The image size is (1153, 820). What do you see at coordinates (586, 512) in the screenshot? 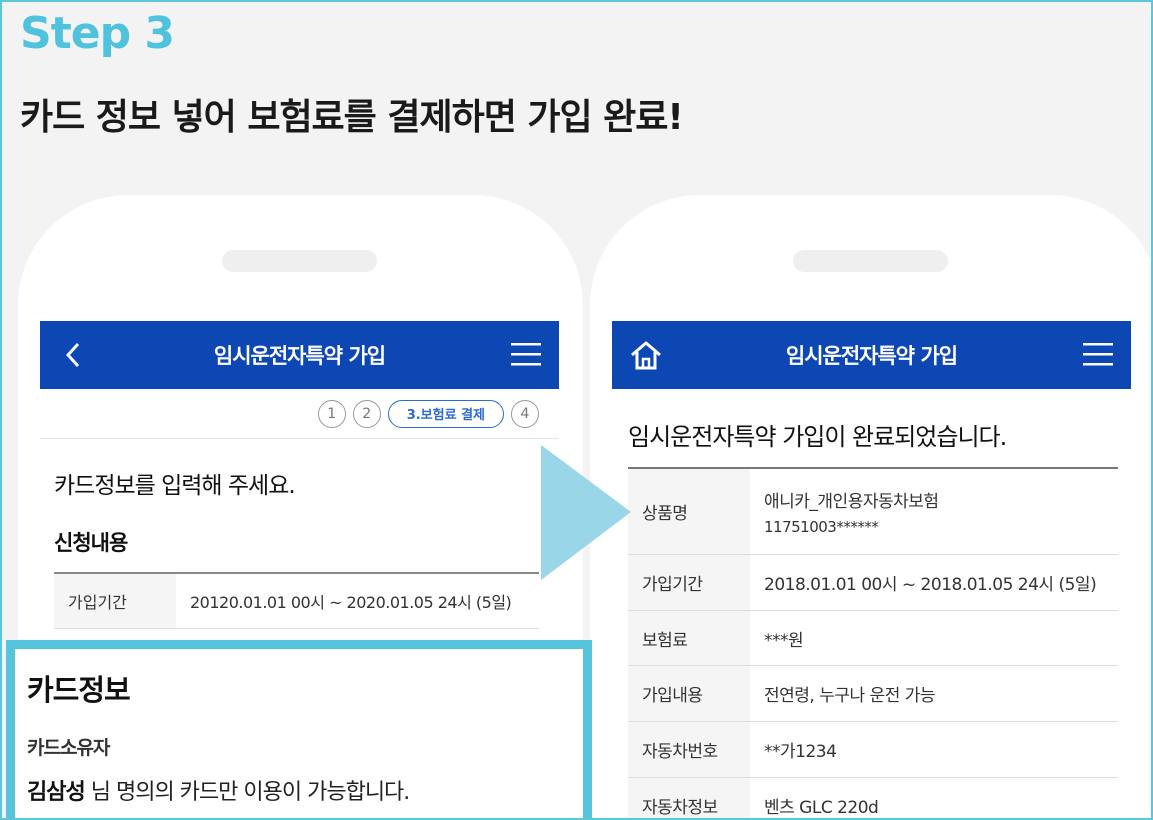
I see `play-arrow-icon` at bounding box center [586, 512].